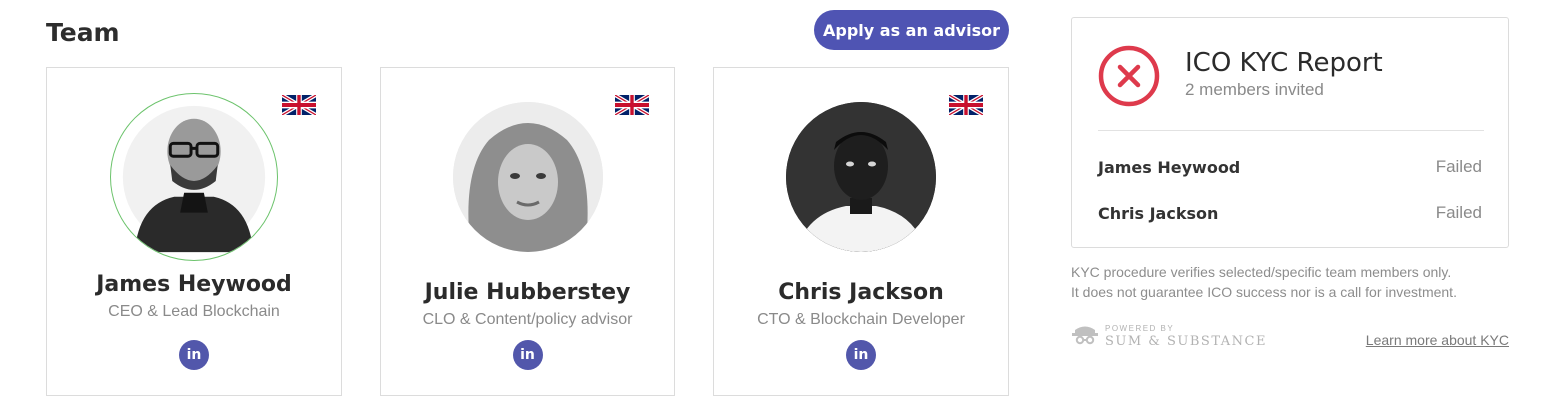 Image resolution: width=1568 pixels, height=412 pixels. What do you see at coordinates (861, 292) in the screenshot?
I see `member-name: Chris Jackson` at bounding box center [861, 292].